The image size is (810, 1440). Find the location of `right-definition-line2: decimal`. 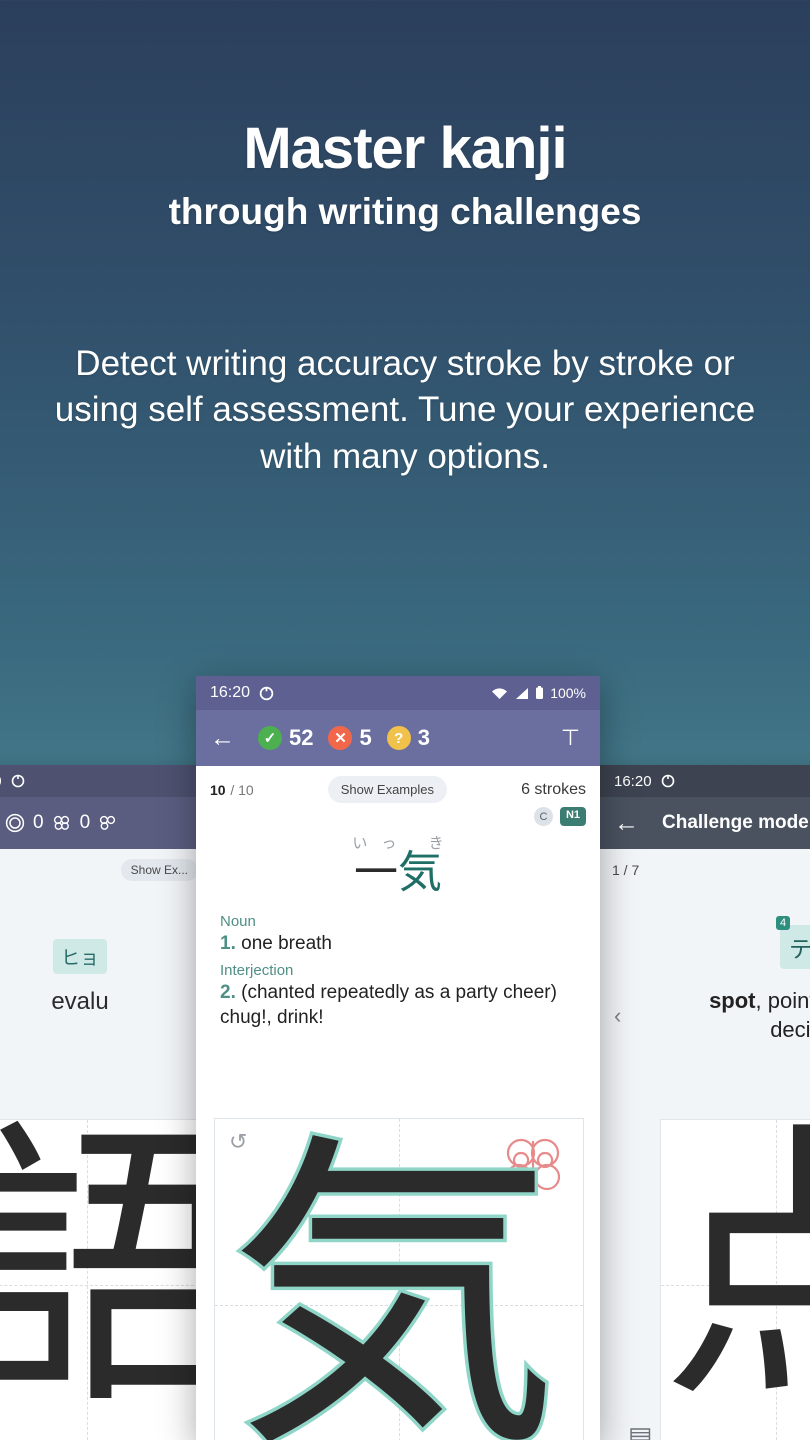

right-definition-line2: decimal is located at coordinates (790, 1029).